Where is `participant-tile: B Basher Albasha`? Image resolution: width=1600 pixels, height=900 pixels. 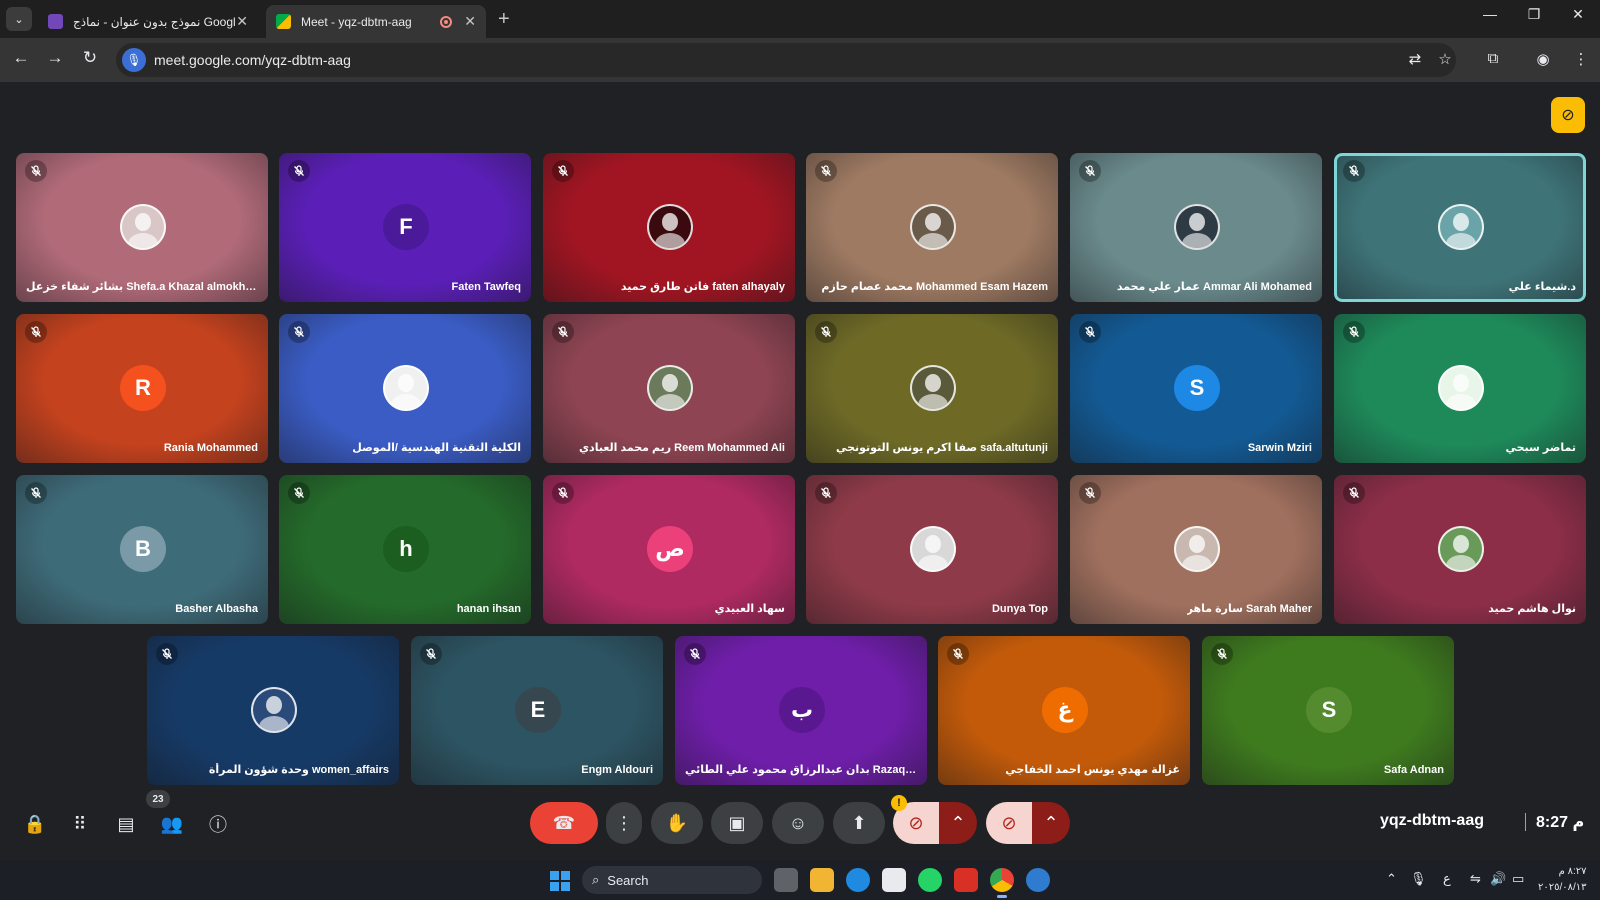 participant-tile: B Basher Albasha is located at coordinates (142, 549).